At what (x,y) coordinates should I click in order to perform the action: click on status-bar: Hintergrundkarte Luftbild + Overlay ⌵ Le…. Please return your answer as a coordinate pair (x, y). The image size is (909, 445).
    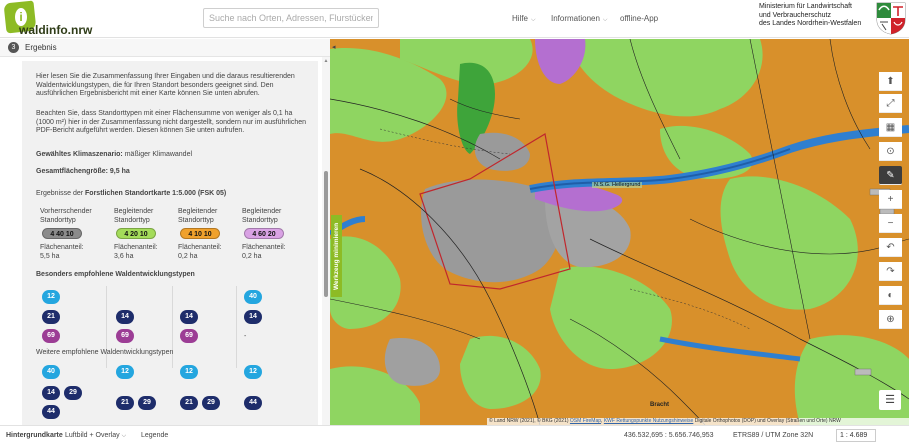
    Looking at the image, I should click on (454, 435).